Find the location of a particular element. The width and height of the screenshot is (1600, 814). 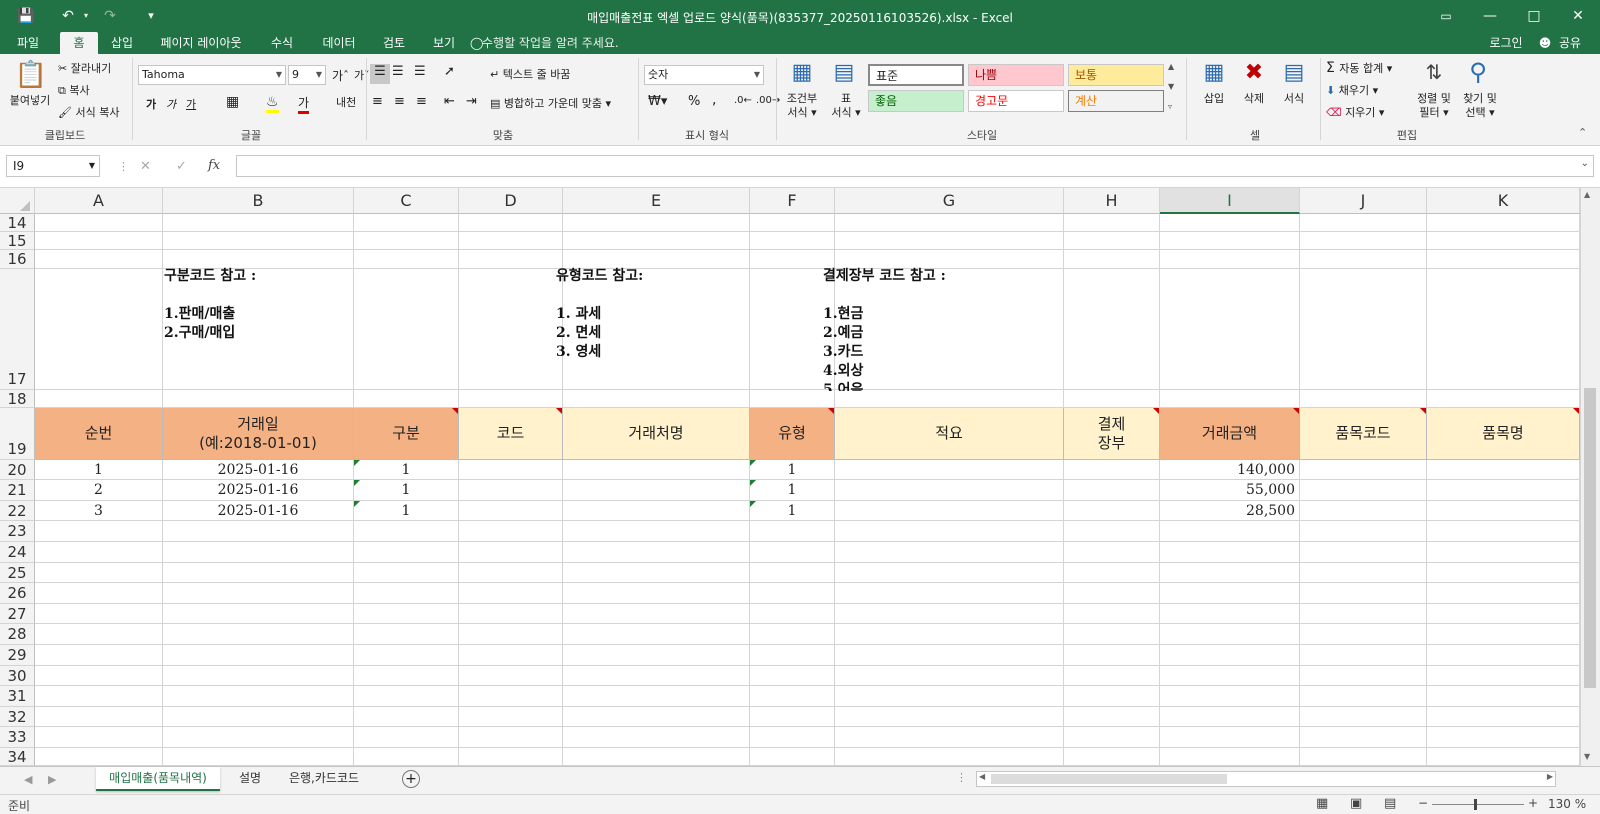

zoom-out-icon: − is located at coordinates (1423, 803).